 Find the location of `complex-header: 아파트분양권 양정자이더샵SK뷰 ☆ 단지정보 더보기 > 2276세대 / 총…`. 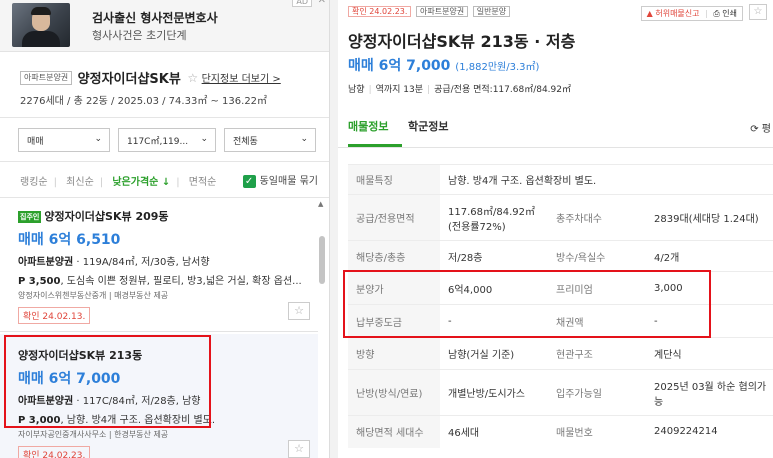

complex-header: 아파트분양권 양정자이더샵SK뷰 ☆ 단지정보 더보기 > 2276세대 / 총… is located at coordinates (164, 85).